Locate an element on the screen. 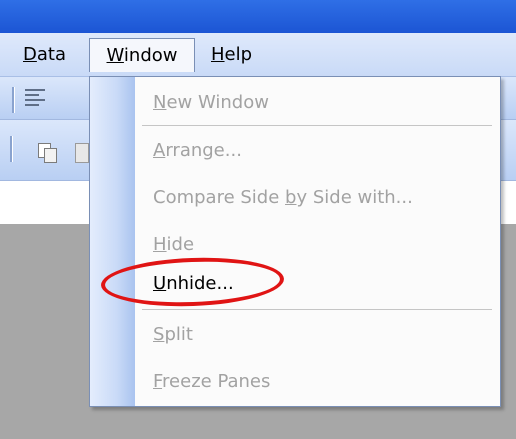 The height and width of the screenshot is (439, 516). menu-data-label: ata is located at coordinates (51, 54).